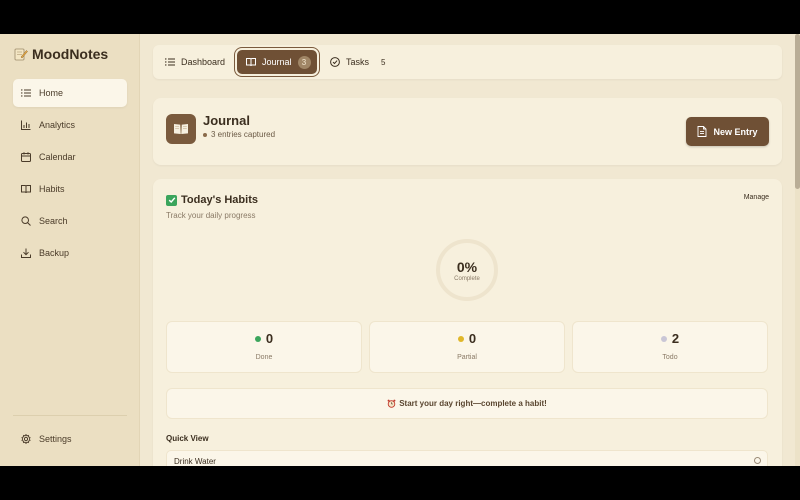 This screenshot has width=800, height=500. I want to click on progress-ring: 0% Complete, so click(467, 270).